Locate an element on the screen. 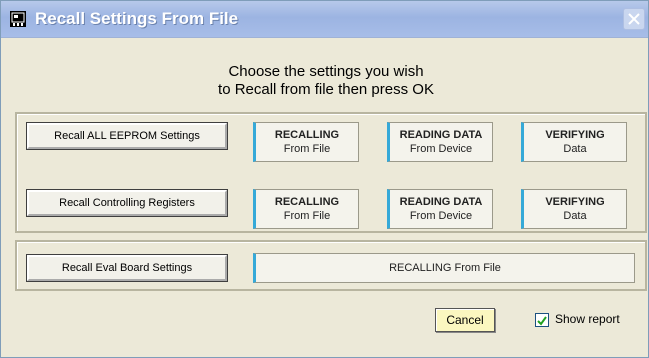  status-text: RECALLING From File is located at coordinates (445, 268).